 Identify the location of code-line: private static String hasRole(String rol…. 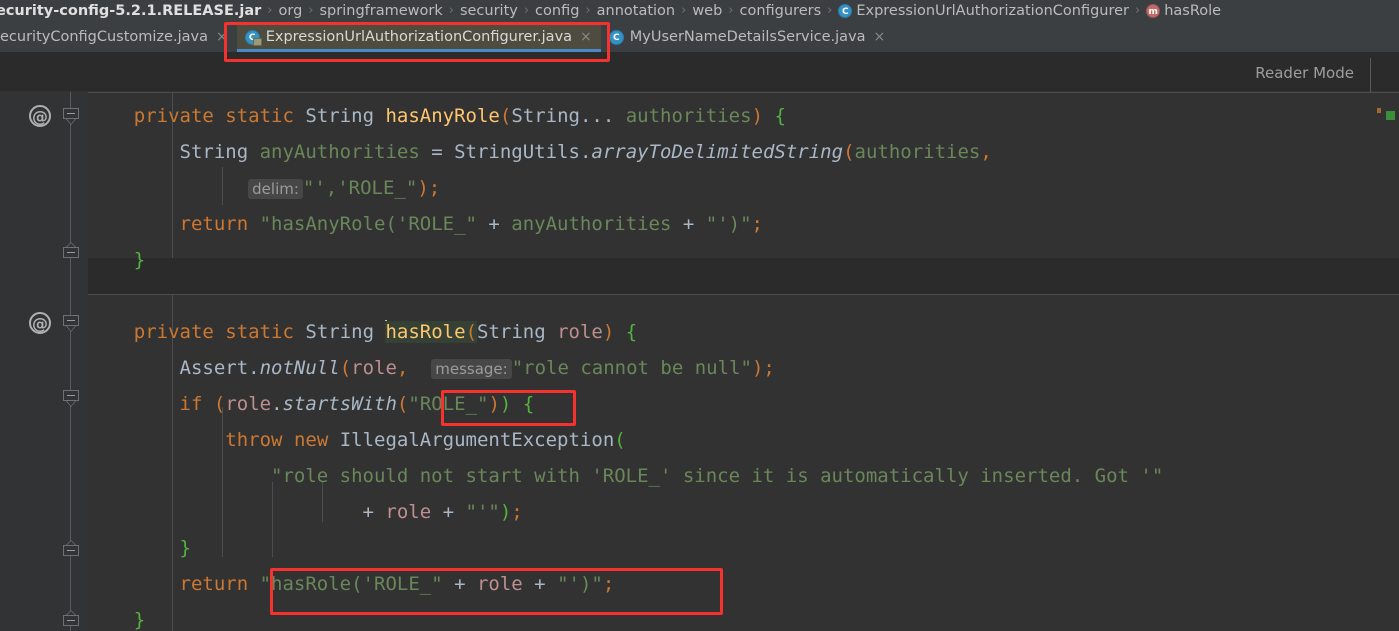
(699, 332).